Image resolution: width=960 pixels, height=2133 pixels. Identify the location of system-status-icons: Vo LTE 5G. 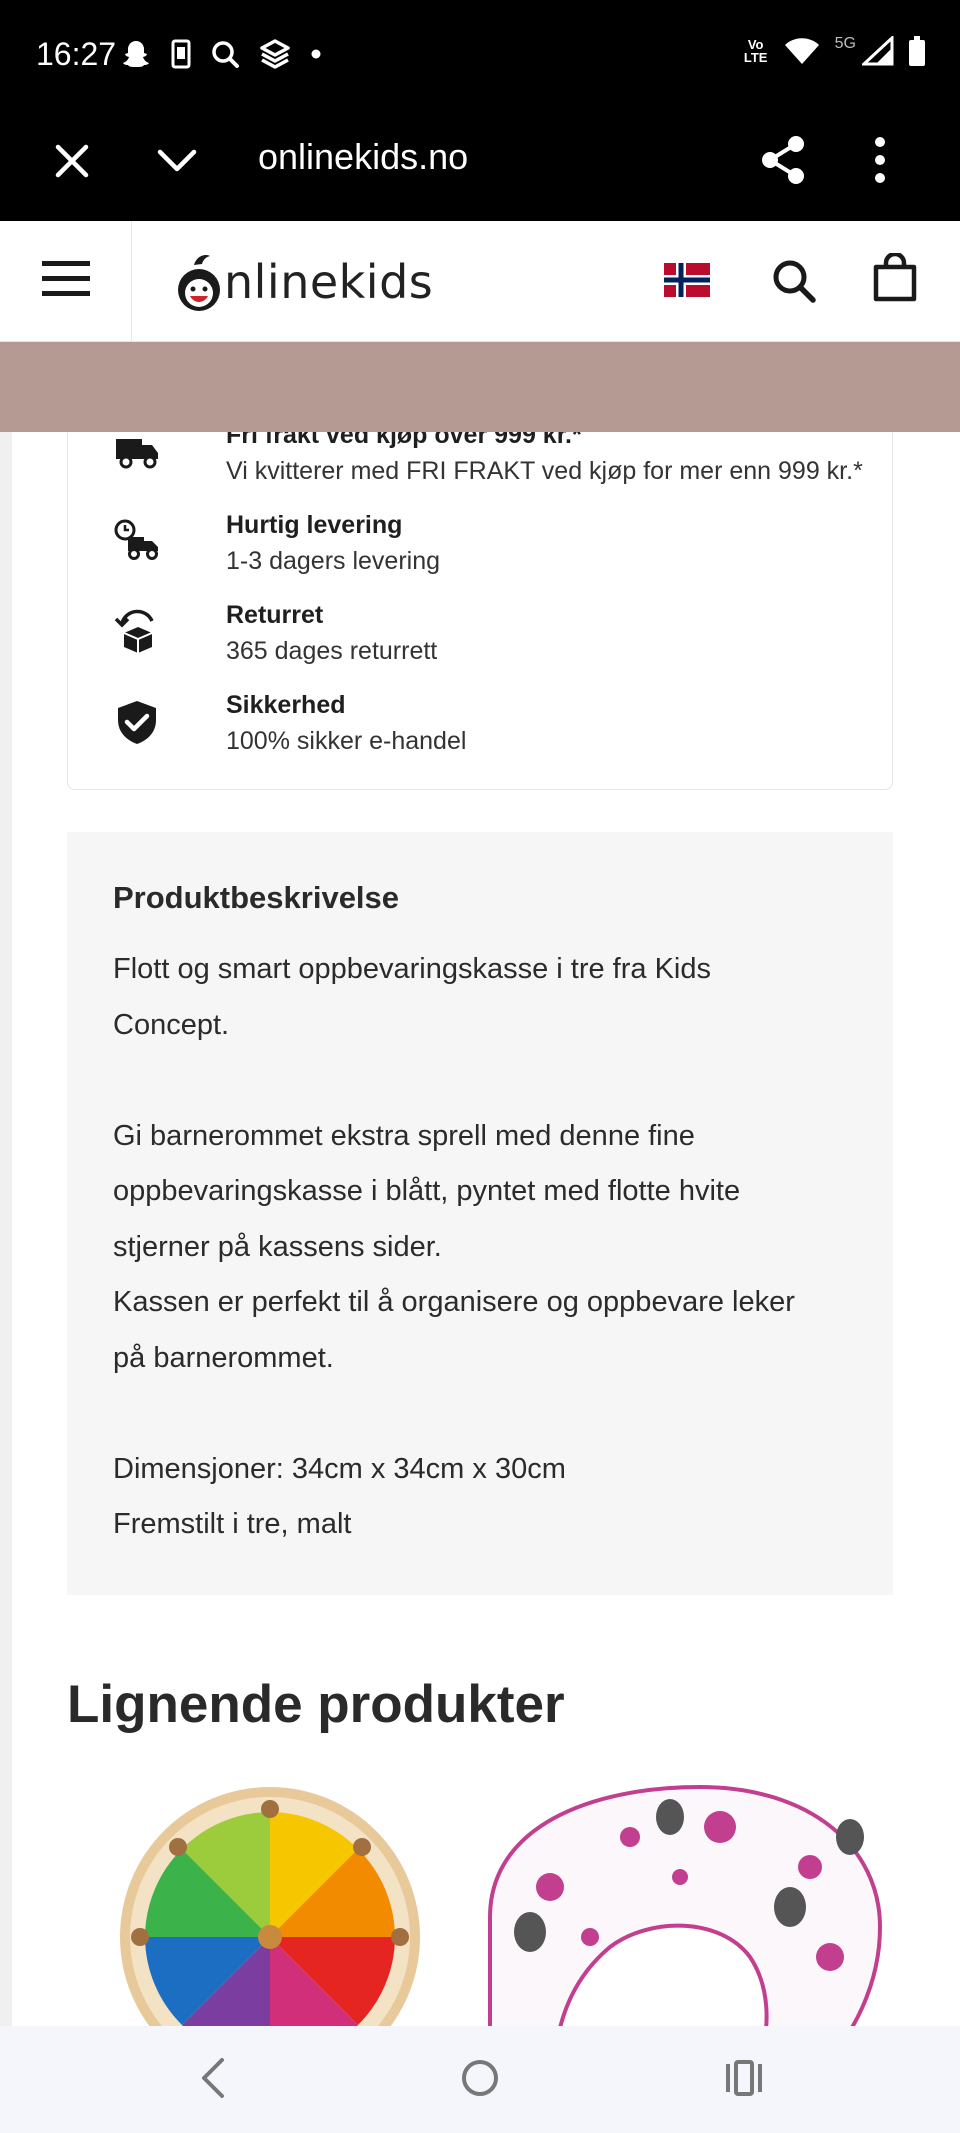
(834, 50).